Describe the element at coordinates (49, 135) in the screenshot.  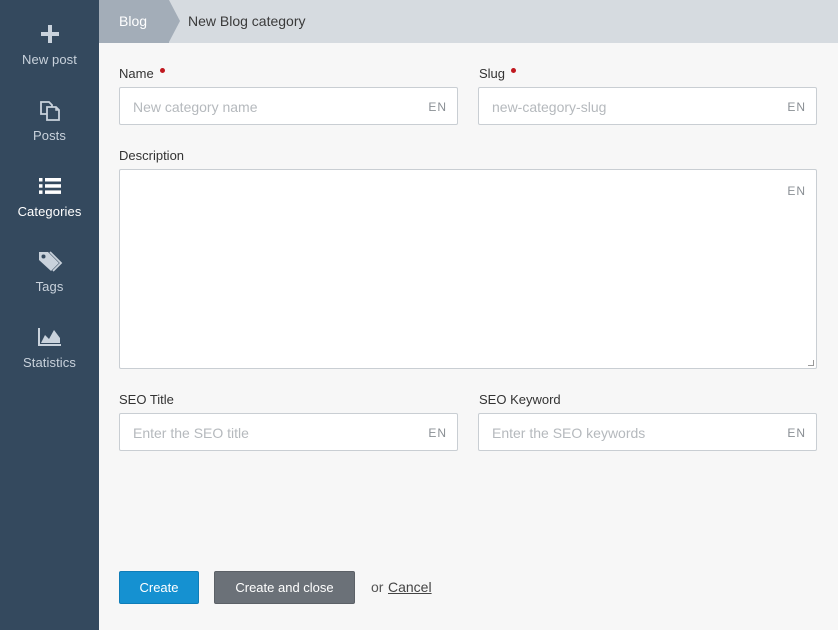
I see `sidebar-item-label: Posts` at that location.